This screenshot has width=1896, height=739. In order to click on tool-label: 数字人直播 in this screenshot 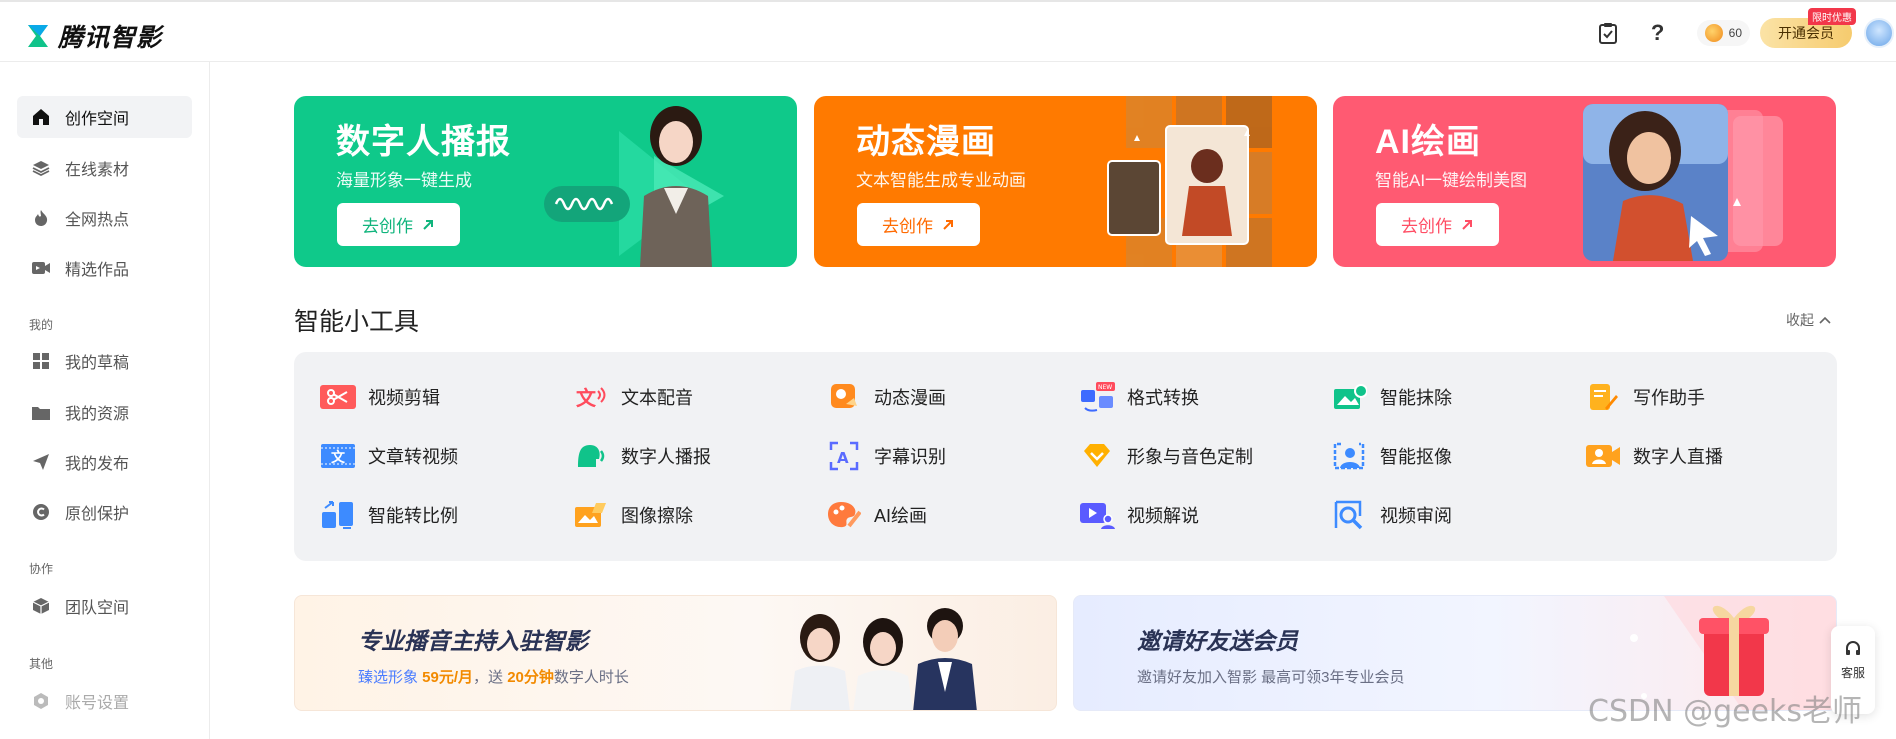, I will do `click(1678, 457)`.